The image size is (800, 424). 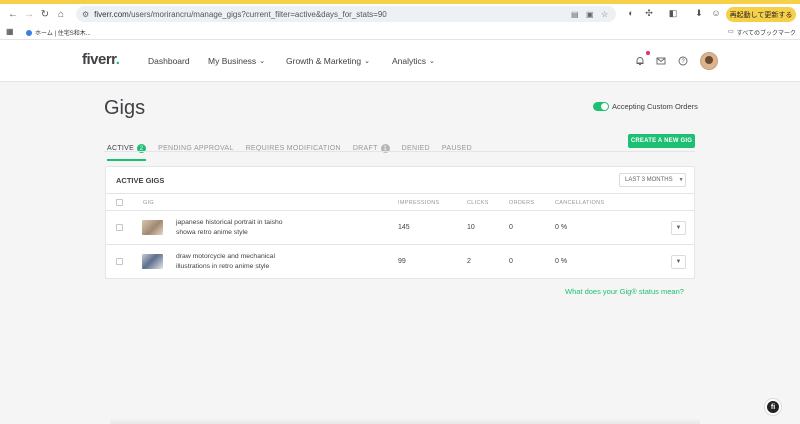 I want to click on site-settings-icon: ⚙, so click(x=85, y=14).